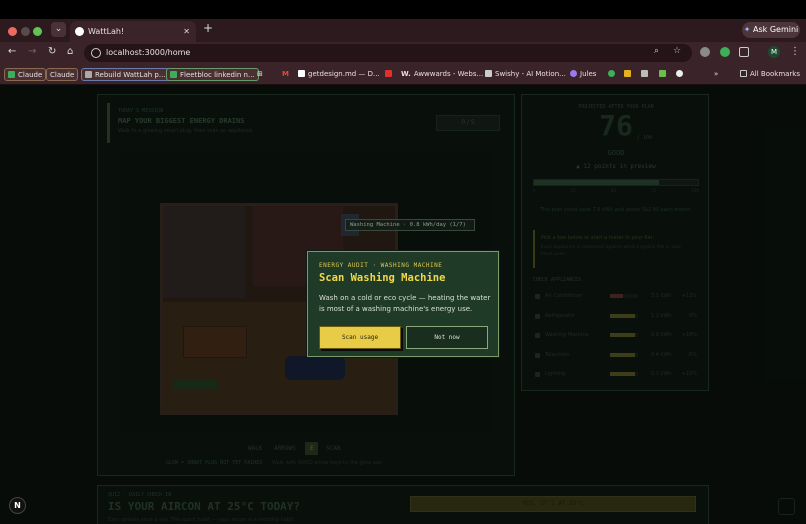  What do you see at coordinates (17, 505) in the screenshot?
I see `nextjs-dev-icon: N` at bounding box center [17, 505].